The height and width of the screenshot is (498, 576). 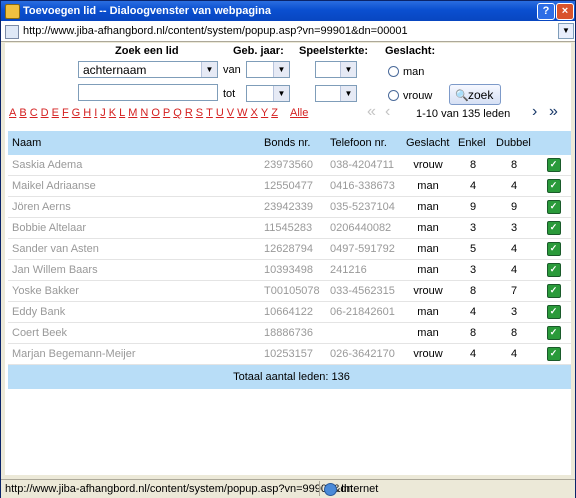 What do you see at coordinates (514, 333) in the screenshot?
I see `cell-dubbel: 8` at bounding box center [514, 333].